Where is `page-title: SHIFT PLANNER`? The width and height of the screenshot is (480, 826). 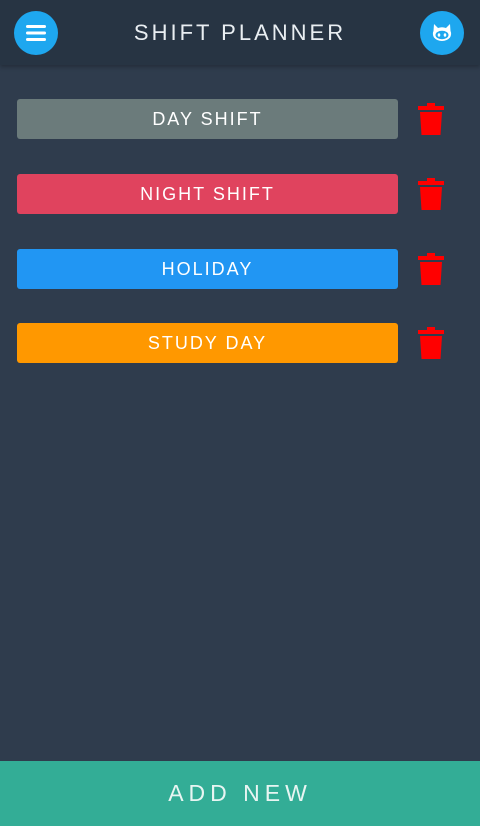
page-title: SHIFT PLANNER is located at coordinates (240, 32).